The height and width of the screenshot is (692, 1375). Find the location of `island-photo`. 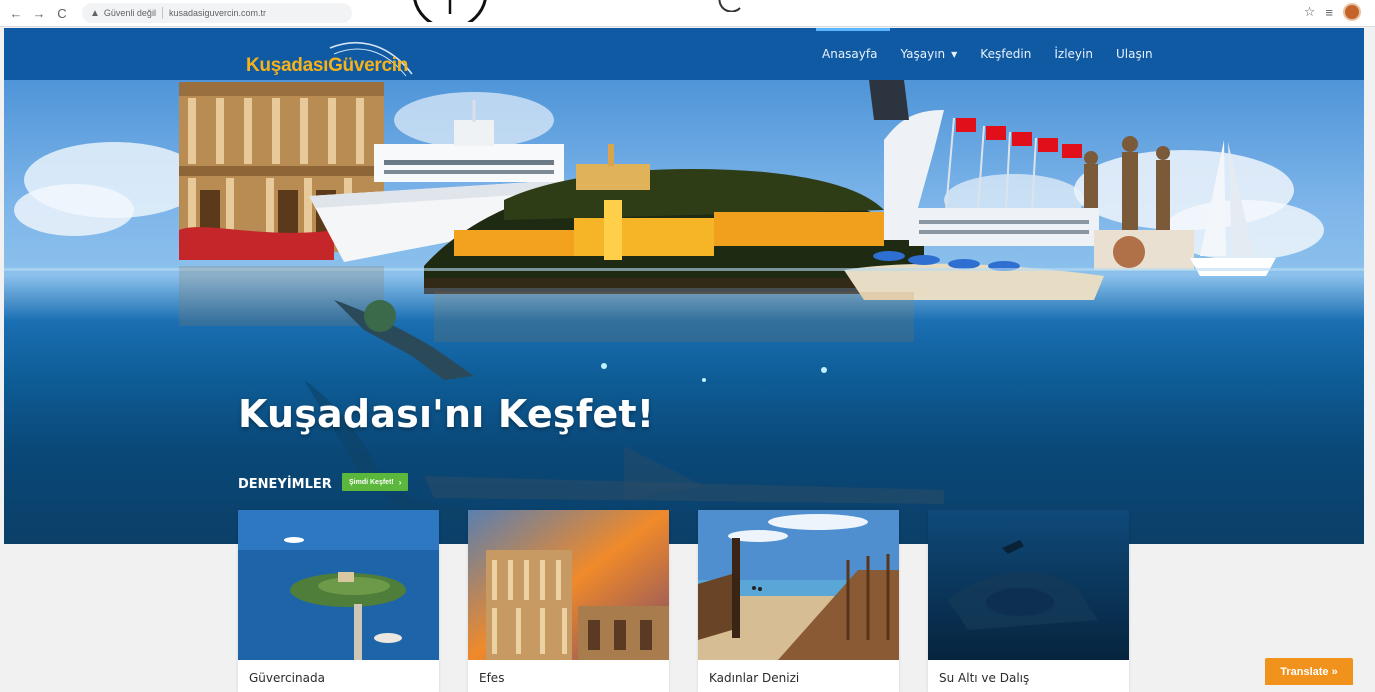

island-photo is located at coordinates (338, 585).